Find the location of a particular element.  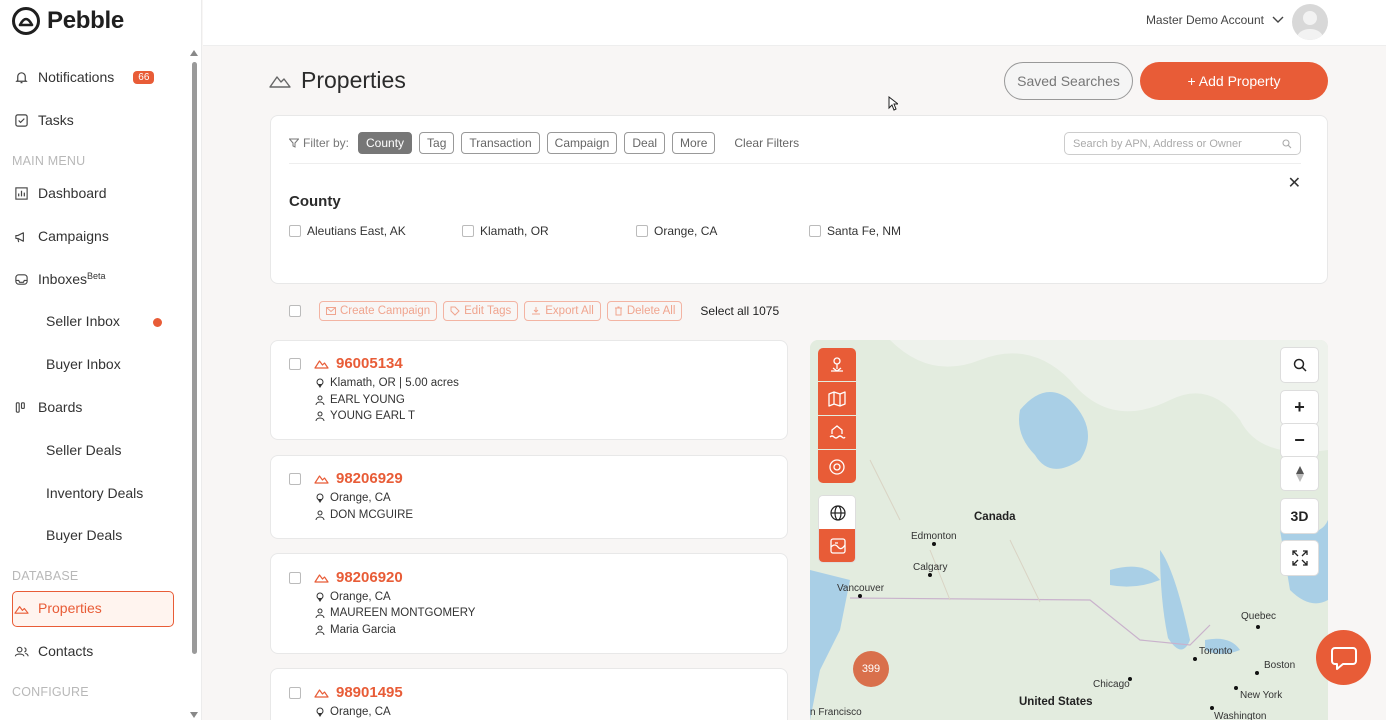

map-search-button is located at coordinates (1299, 365).